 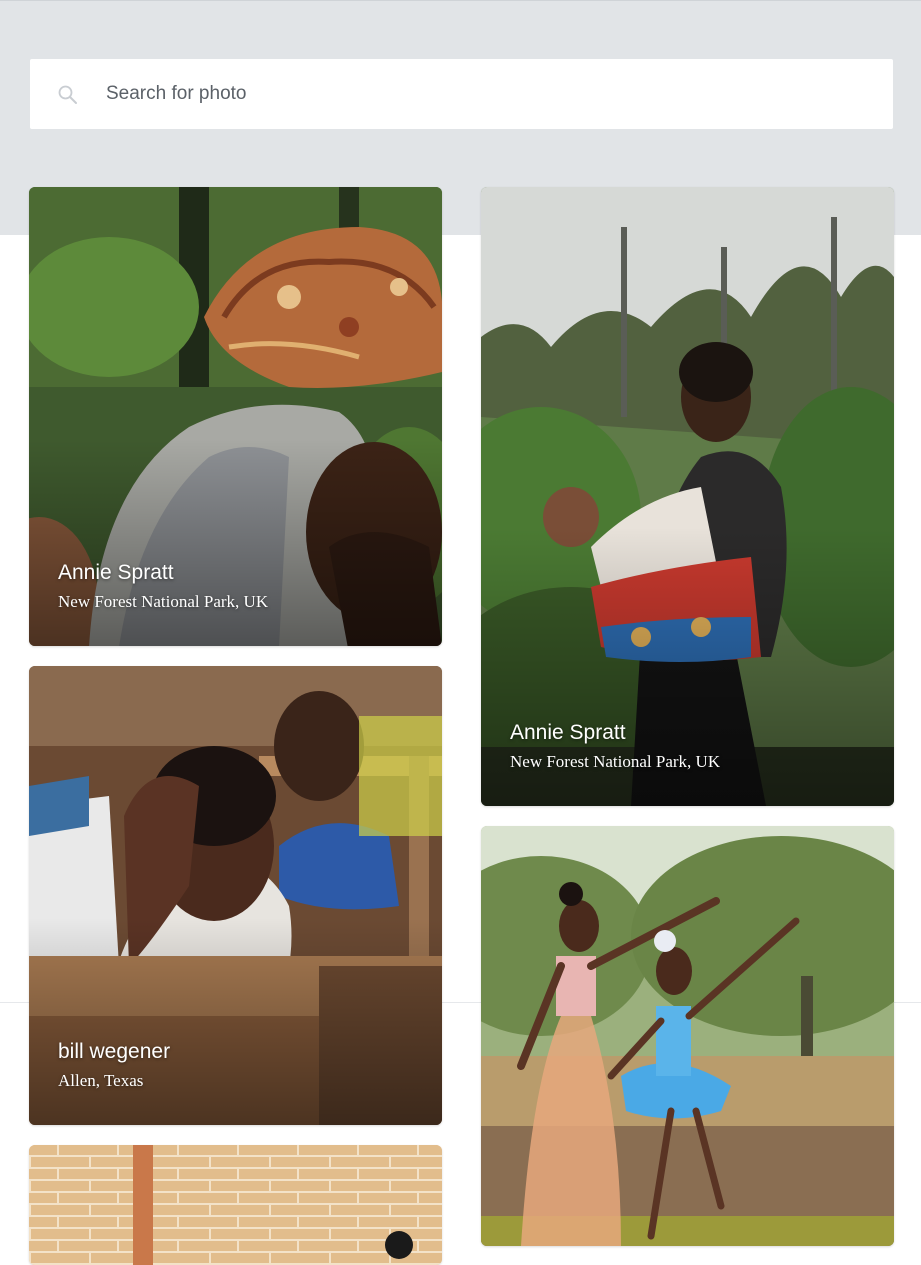 I want to click on search-icon, so click(x=68, y=95).